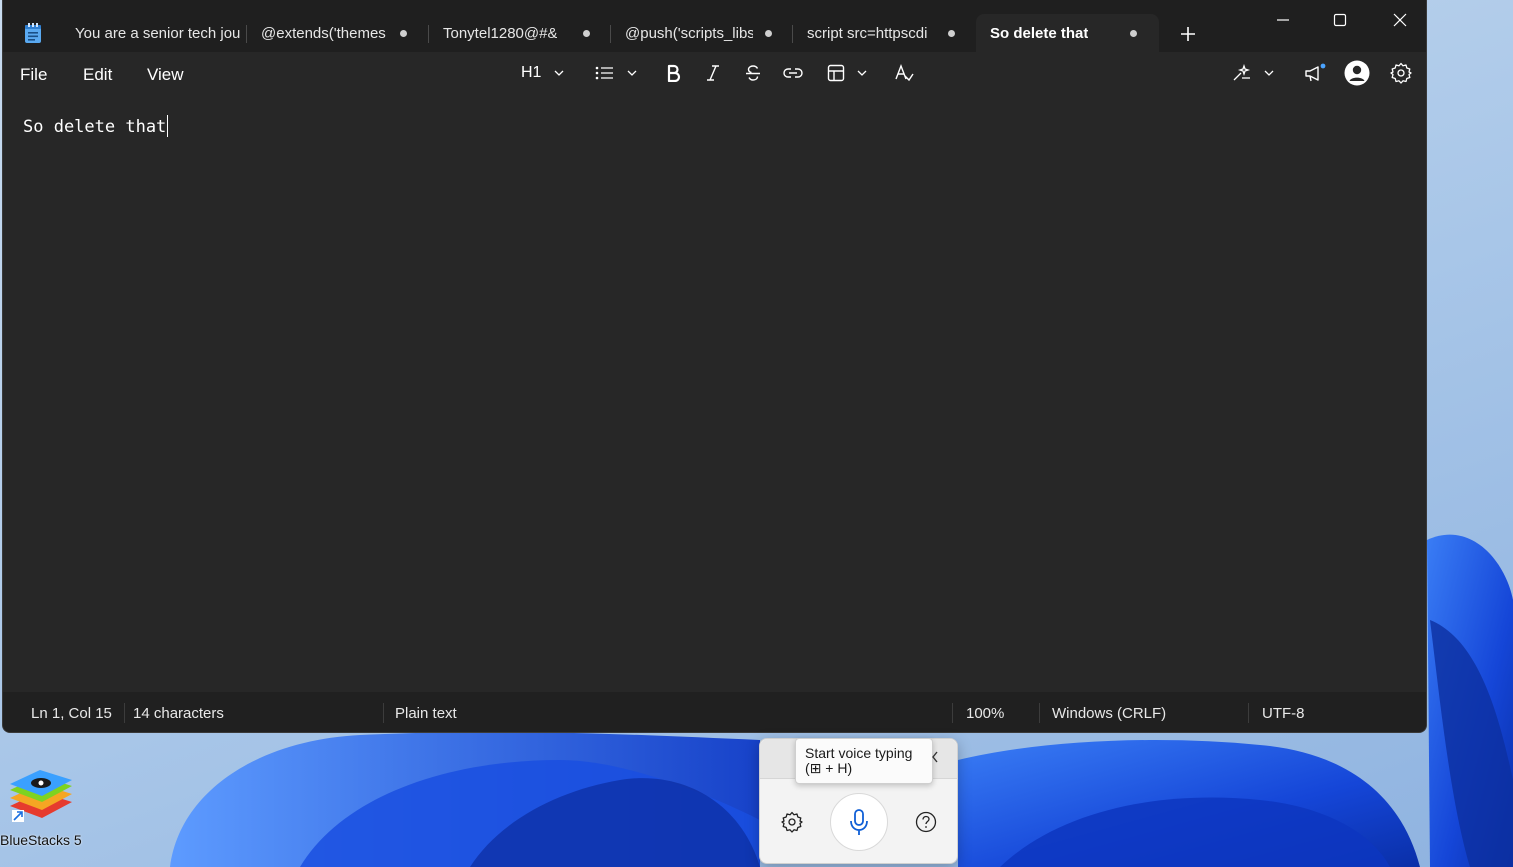 The width and height of the screenshot is (1513, 867). I want to click on line-ending: Windows (CRLF), so click(1109, 713).